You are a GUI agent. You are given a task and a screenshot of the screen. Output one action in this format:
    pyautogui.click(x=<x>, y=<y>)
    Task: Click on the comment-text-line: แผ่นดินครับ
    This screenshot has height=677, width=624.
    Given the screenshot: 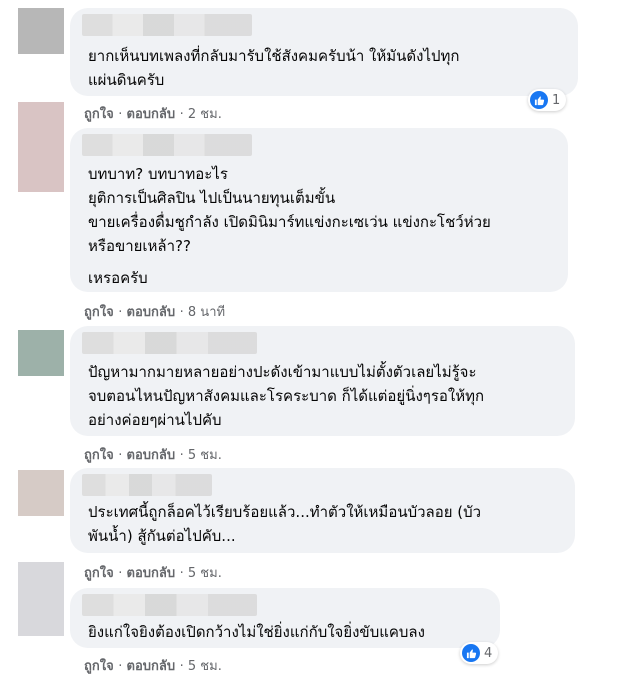 What is the action you would take?
    pyautogui.click(x=126, y=80)
    